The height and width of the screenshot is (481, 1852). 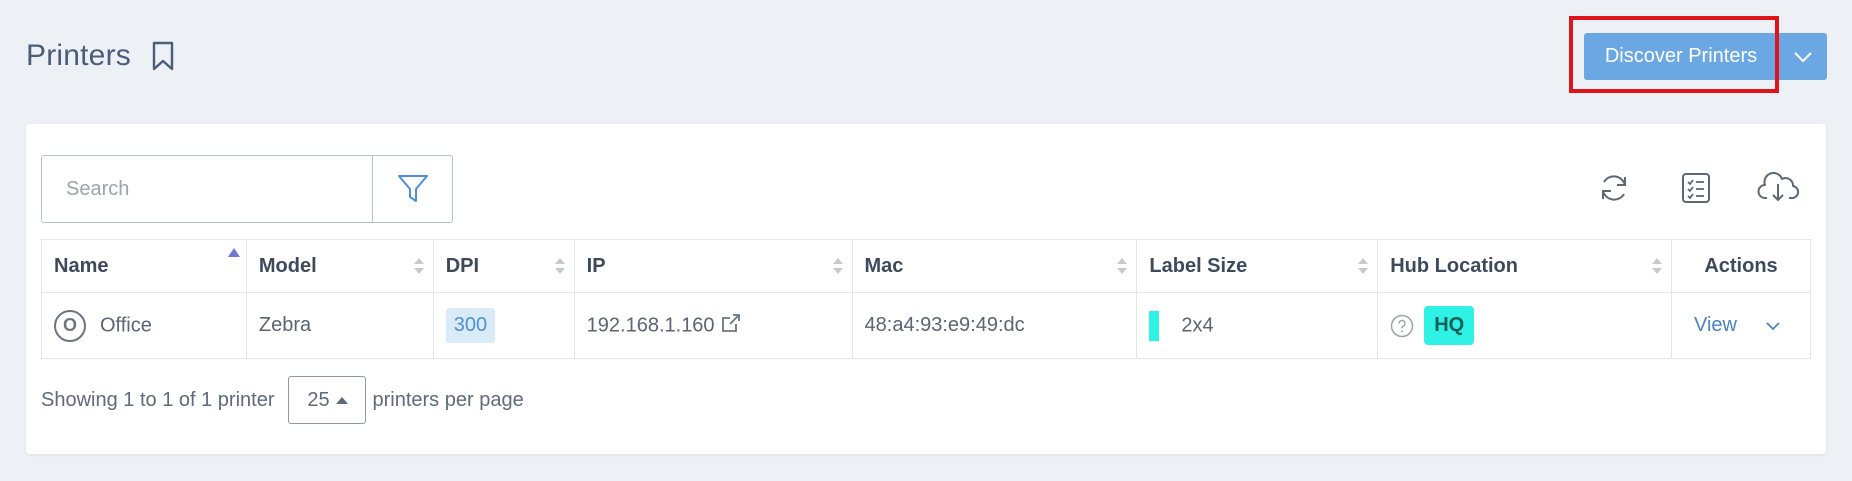 I want to click on label-color-swatch, so click(x=1154, y=325).